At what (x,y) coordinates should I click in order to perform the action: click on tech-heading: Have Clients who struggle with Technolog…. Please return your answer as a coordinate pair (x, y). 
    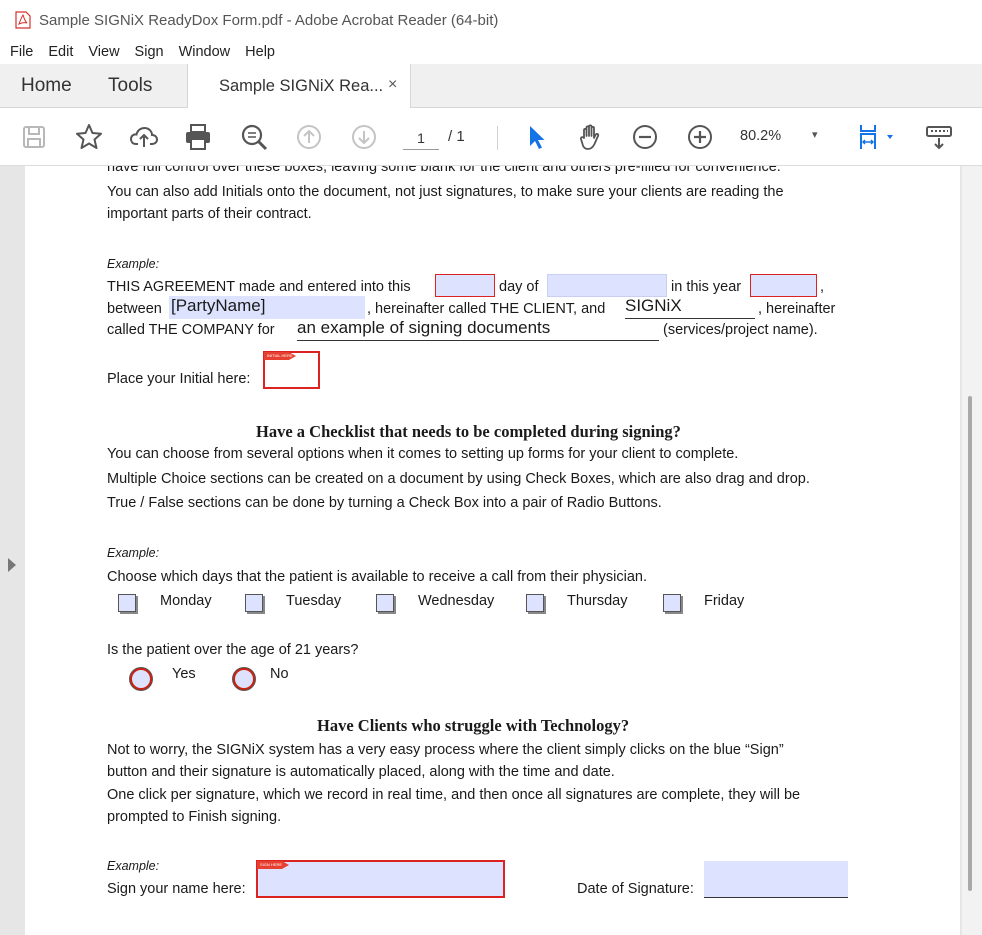
    Looking at the image, I should click on (473, 725).